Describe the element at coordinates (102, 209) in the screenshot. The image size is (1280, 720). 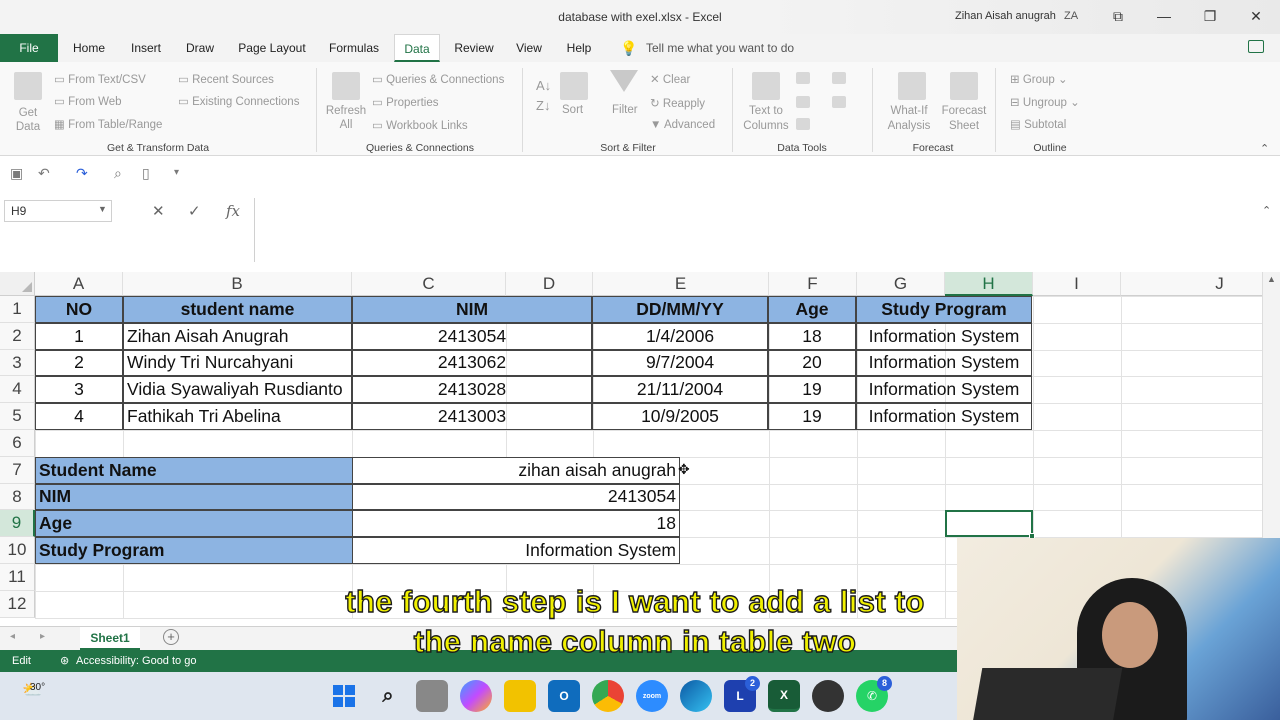
I see `name-box-dropdown-icon: ▼` at that location.